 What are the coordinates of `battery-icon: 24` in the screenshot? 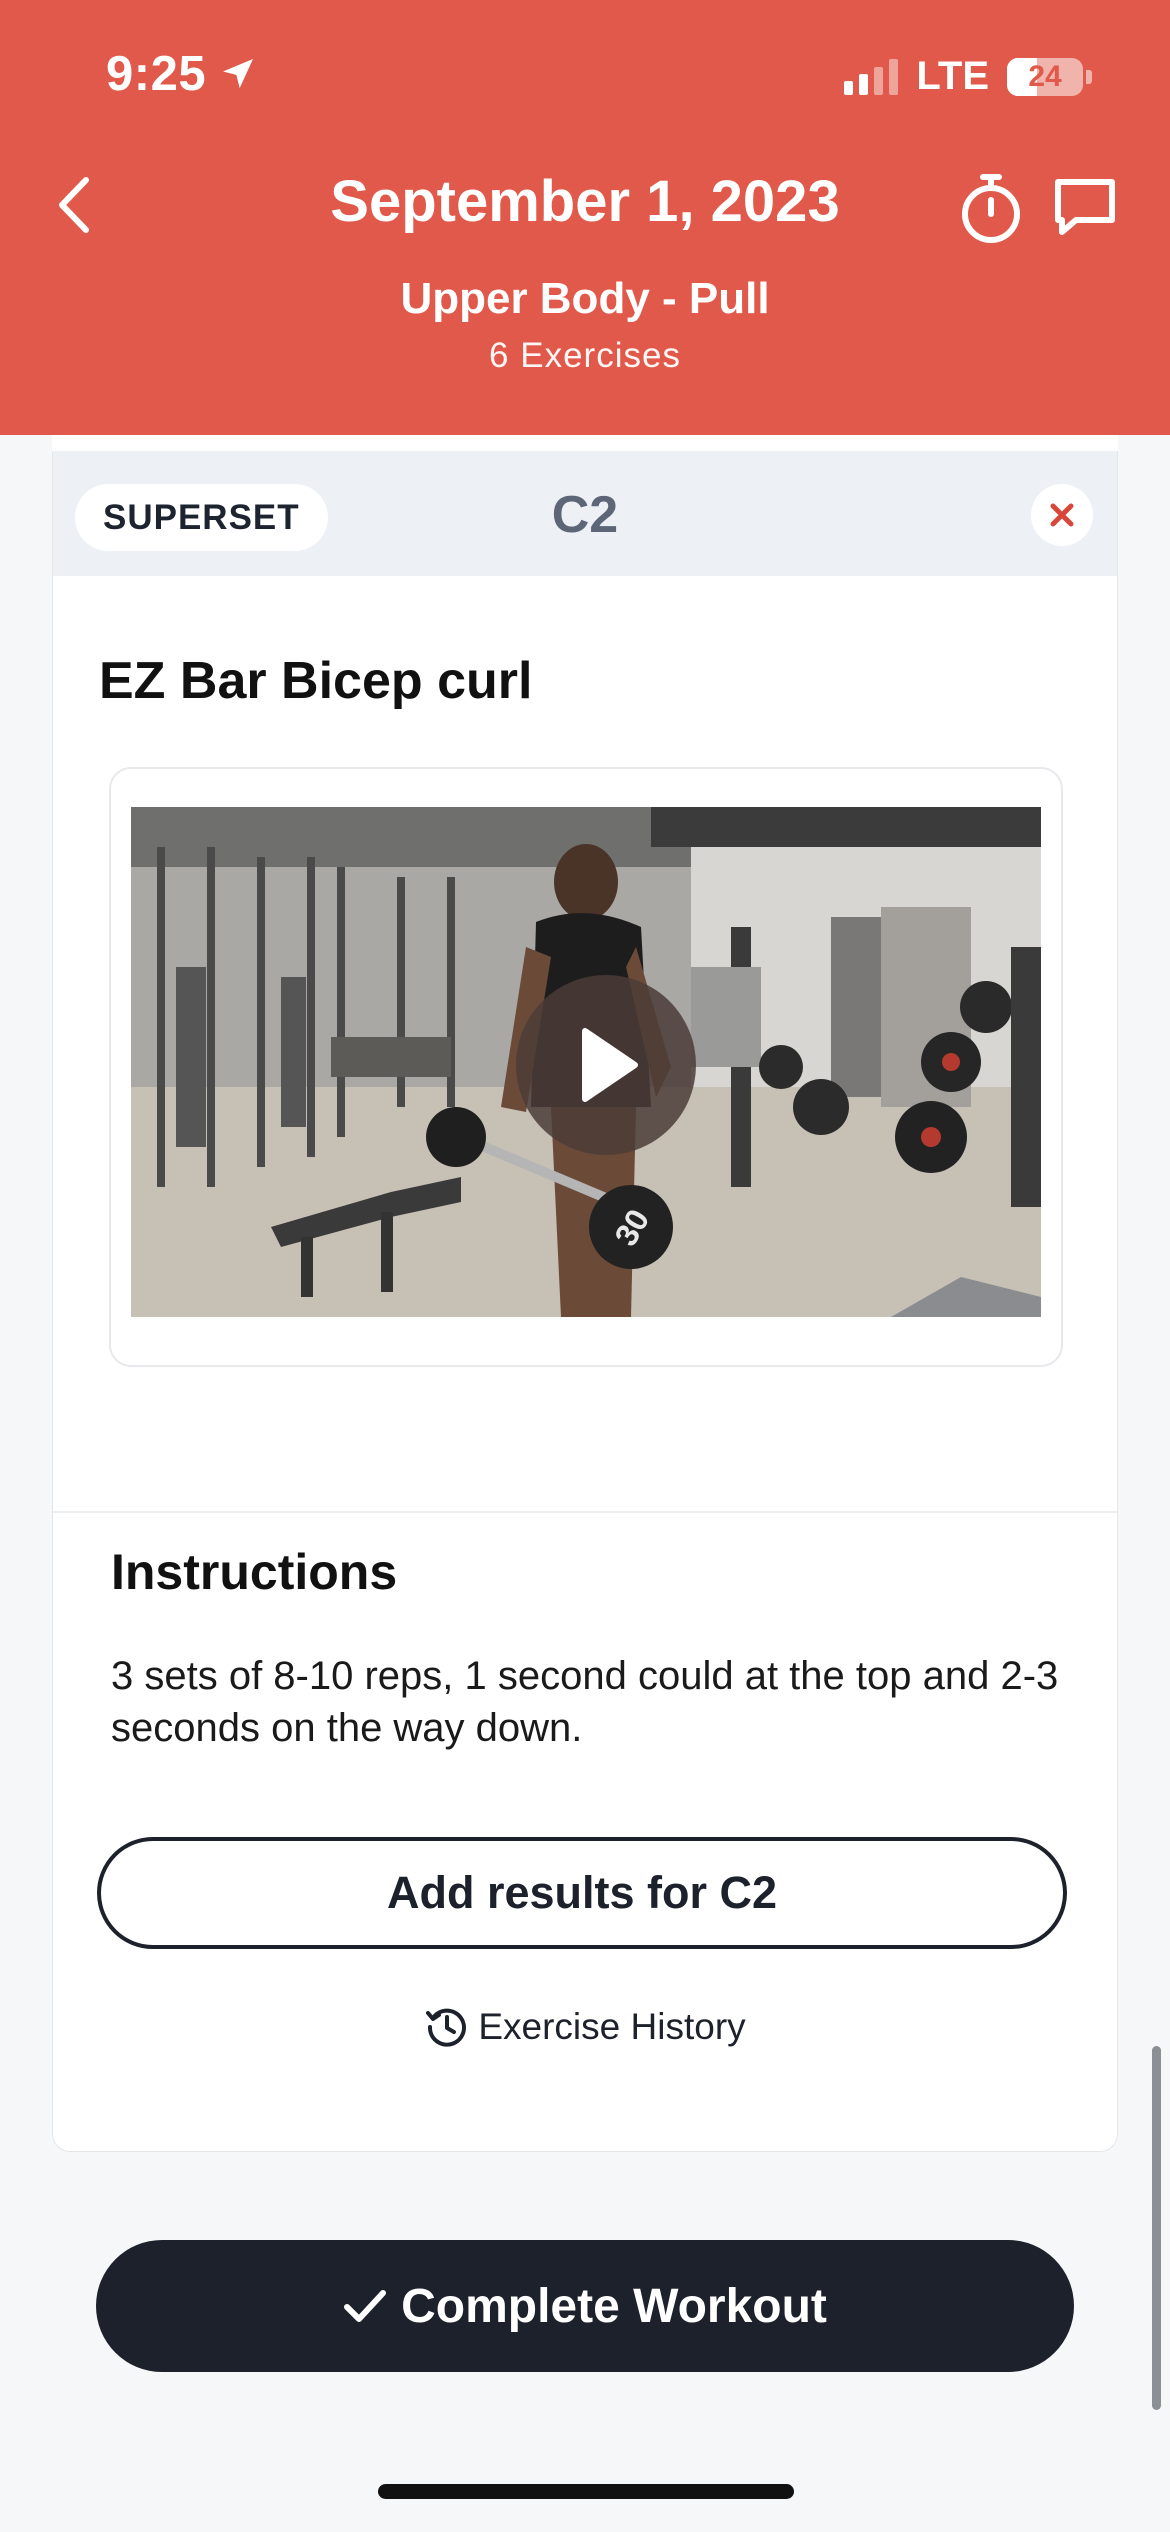 It's located at (1045, 76).